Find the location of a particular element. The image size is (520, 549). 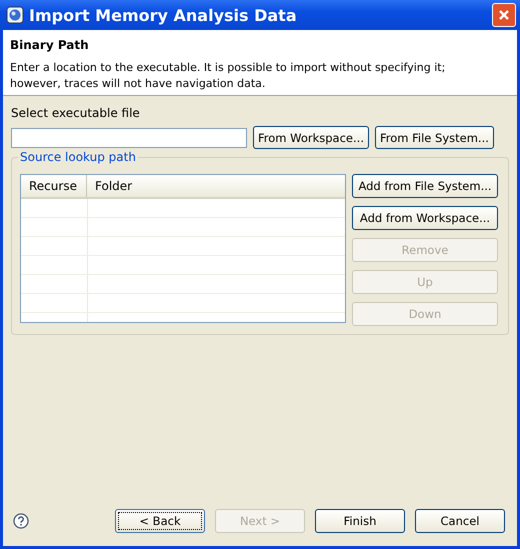

page-title: Binary Path is located at coordinates (50, 45).